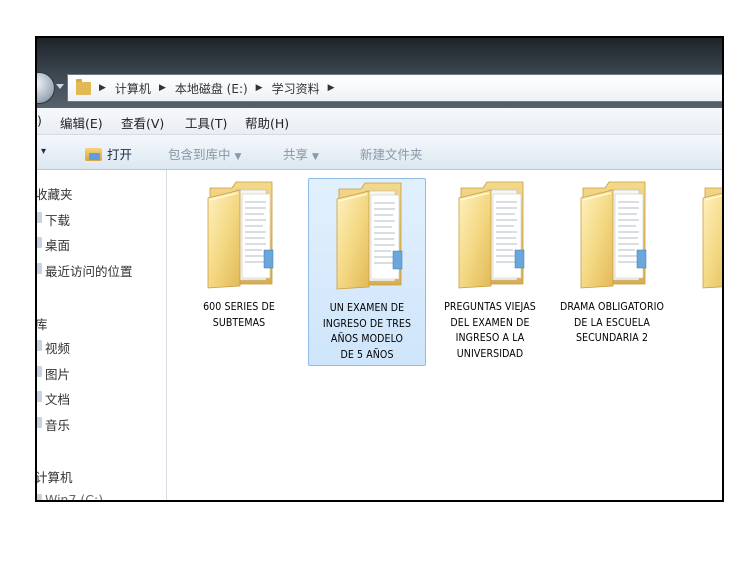 This screenshot has width=750, height=586. Describe the element at coordinates (57, 219) in the screenshot. I see `nav-downloads: 下载` at that location.